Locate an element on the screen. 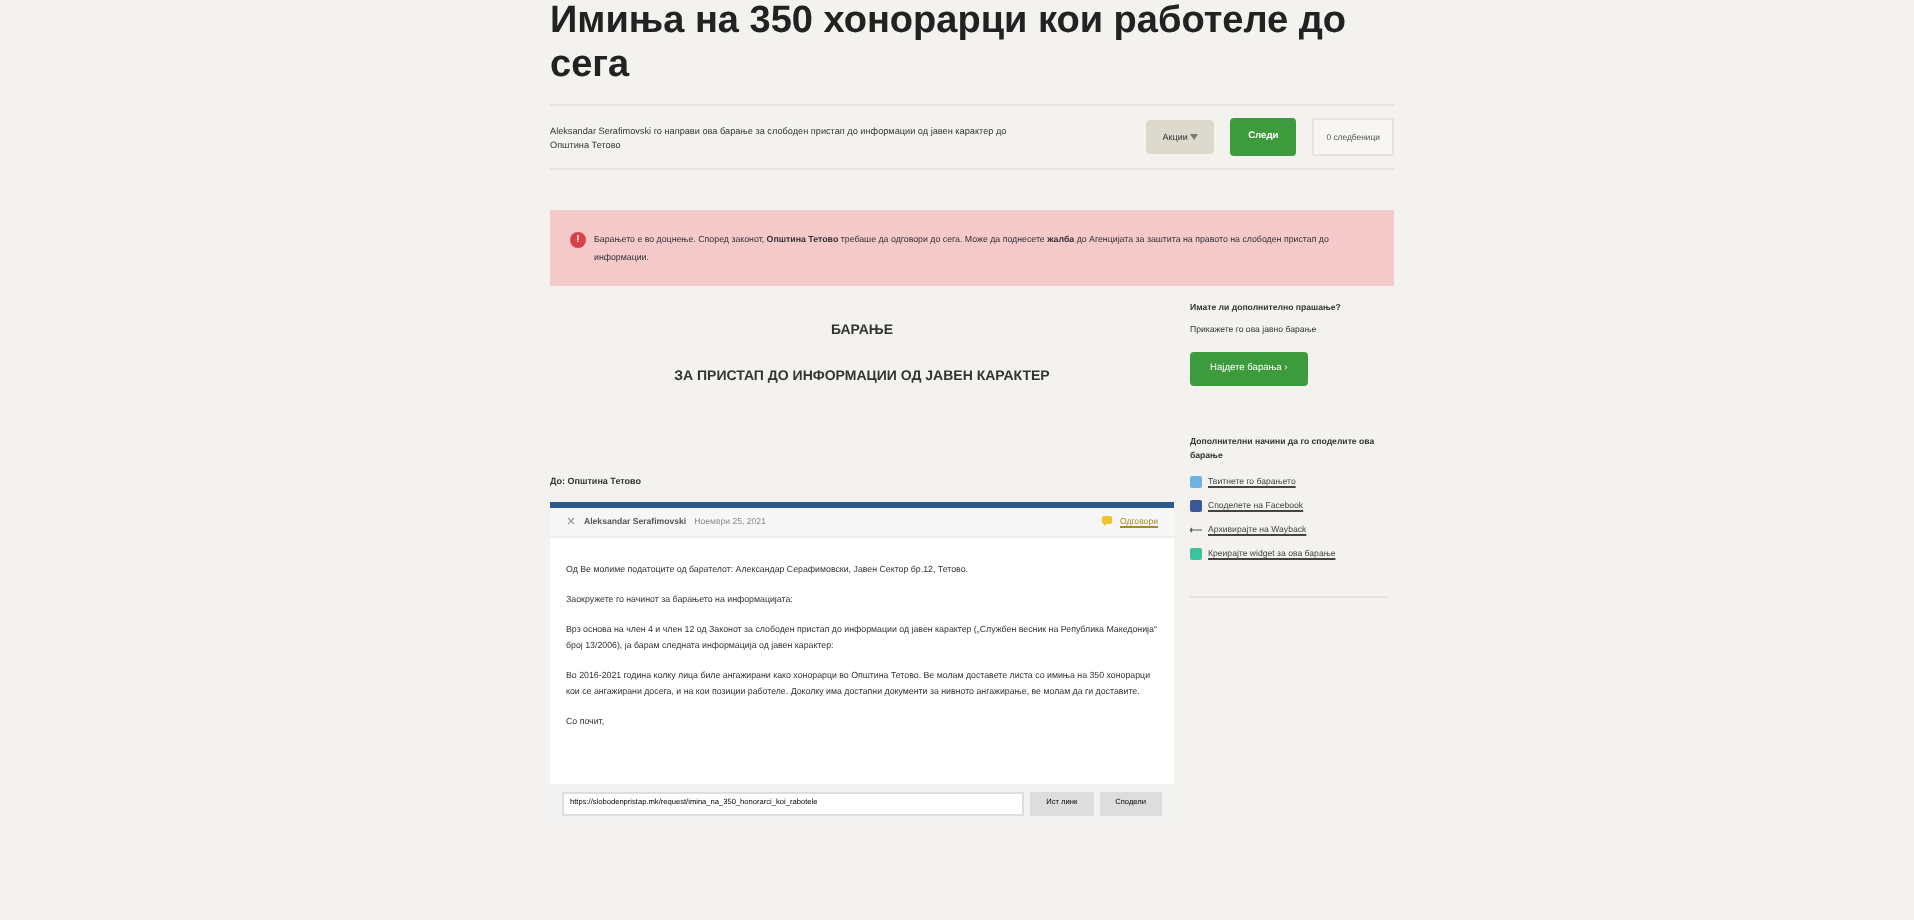 The width and height of the screenshot is (1914, 920). page-title: Имиња на 350 хонорарци кои работеле до сега is located at coordinates (949, 44).